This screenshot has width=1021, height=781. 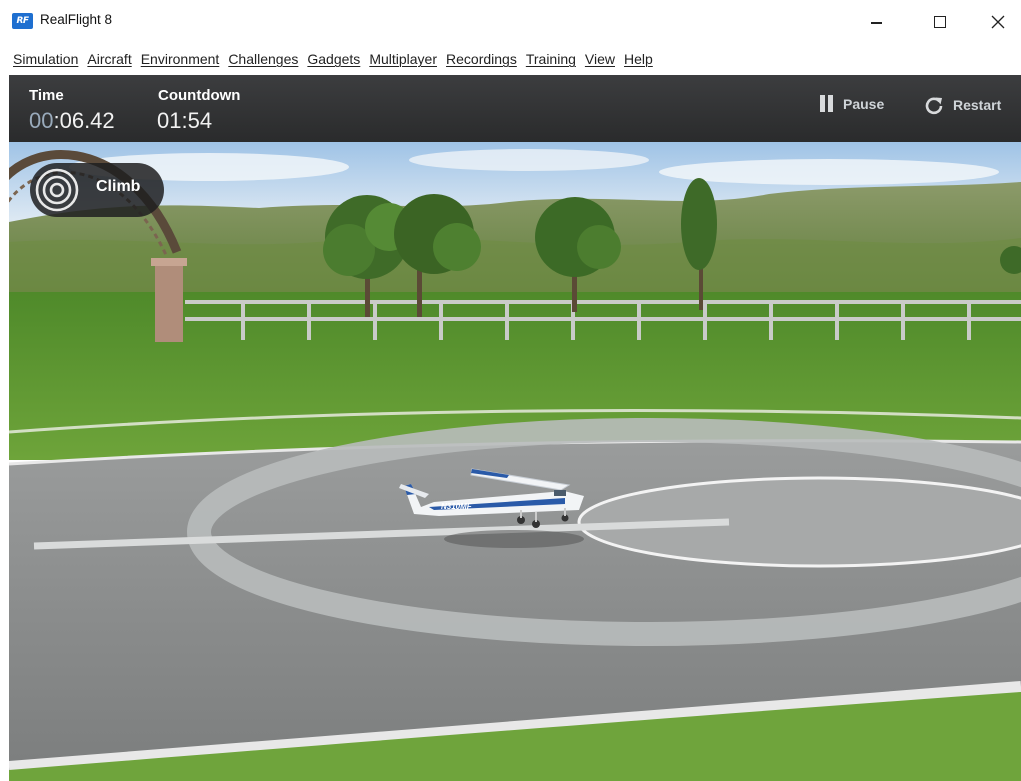 I want to click on menu-view: View, so click(x=600, y=60).